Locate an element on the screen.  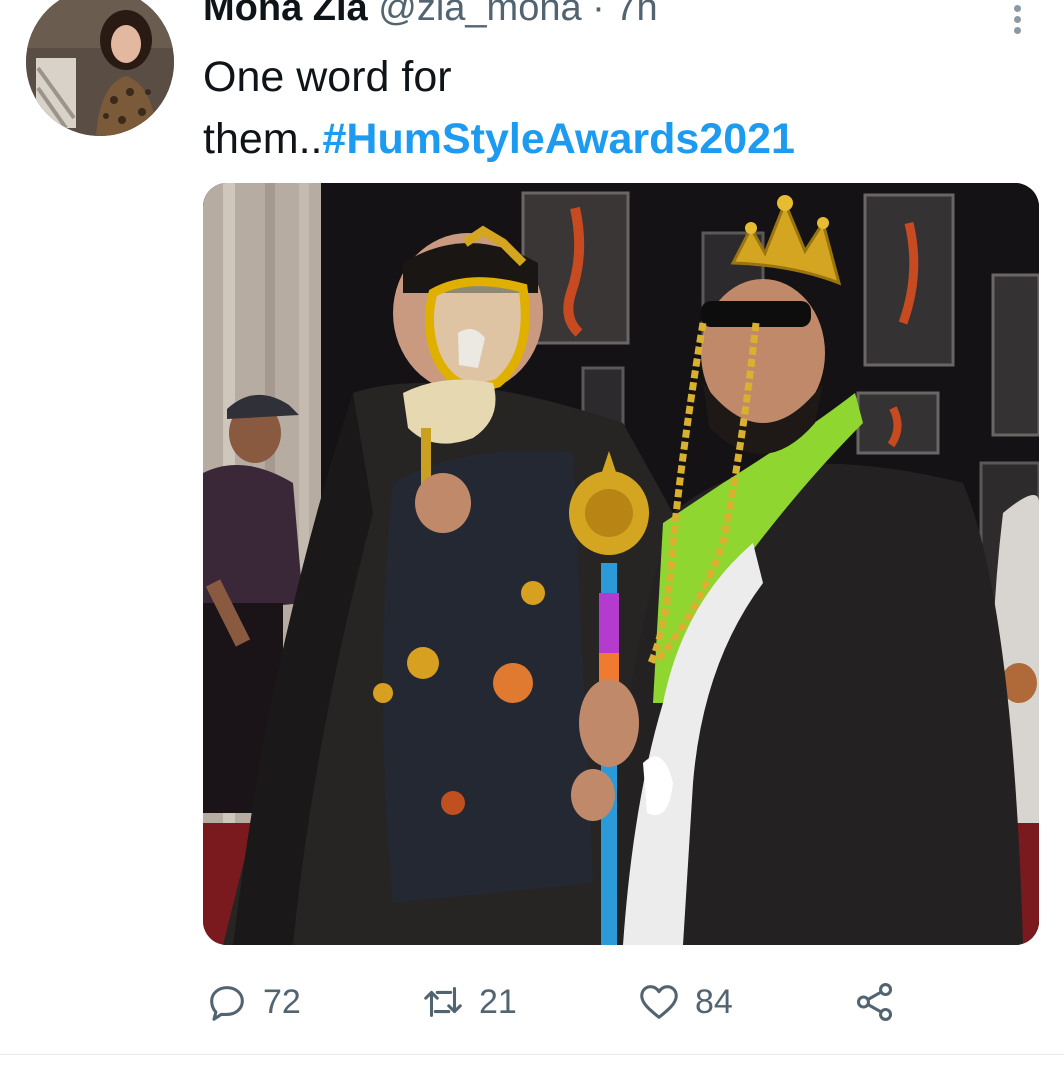
retweet-count: 21 is located at coordinates (498, 1001).